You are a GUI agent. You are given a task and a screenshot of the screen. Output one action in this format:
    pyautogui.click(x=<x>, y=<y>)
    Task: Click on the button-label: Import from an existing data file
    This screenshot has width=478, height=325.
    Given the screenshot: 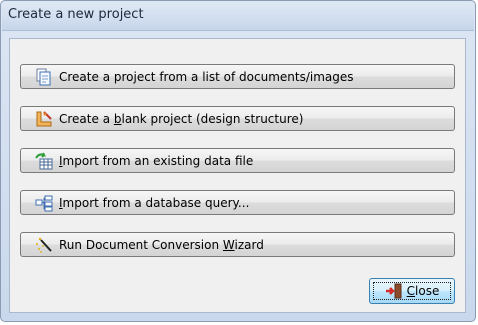 What is the action you would take?
    pyautogui.click(x=156, y=160)
    